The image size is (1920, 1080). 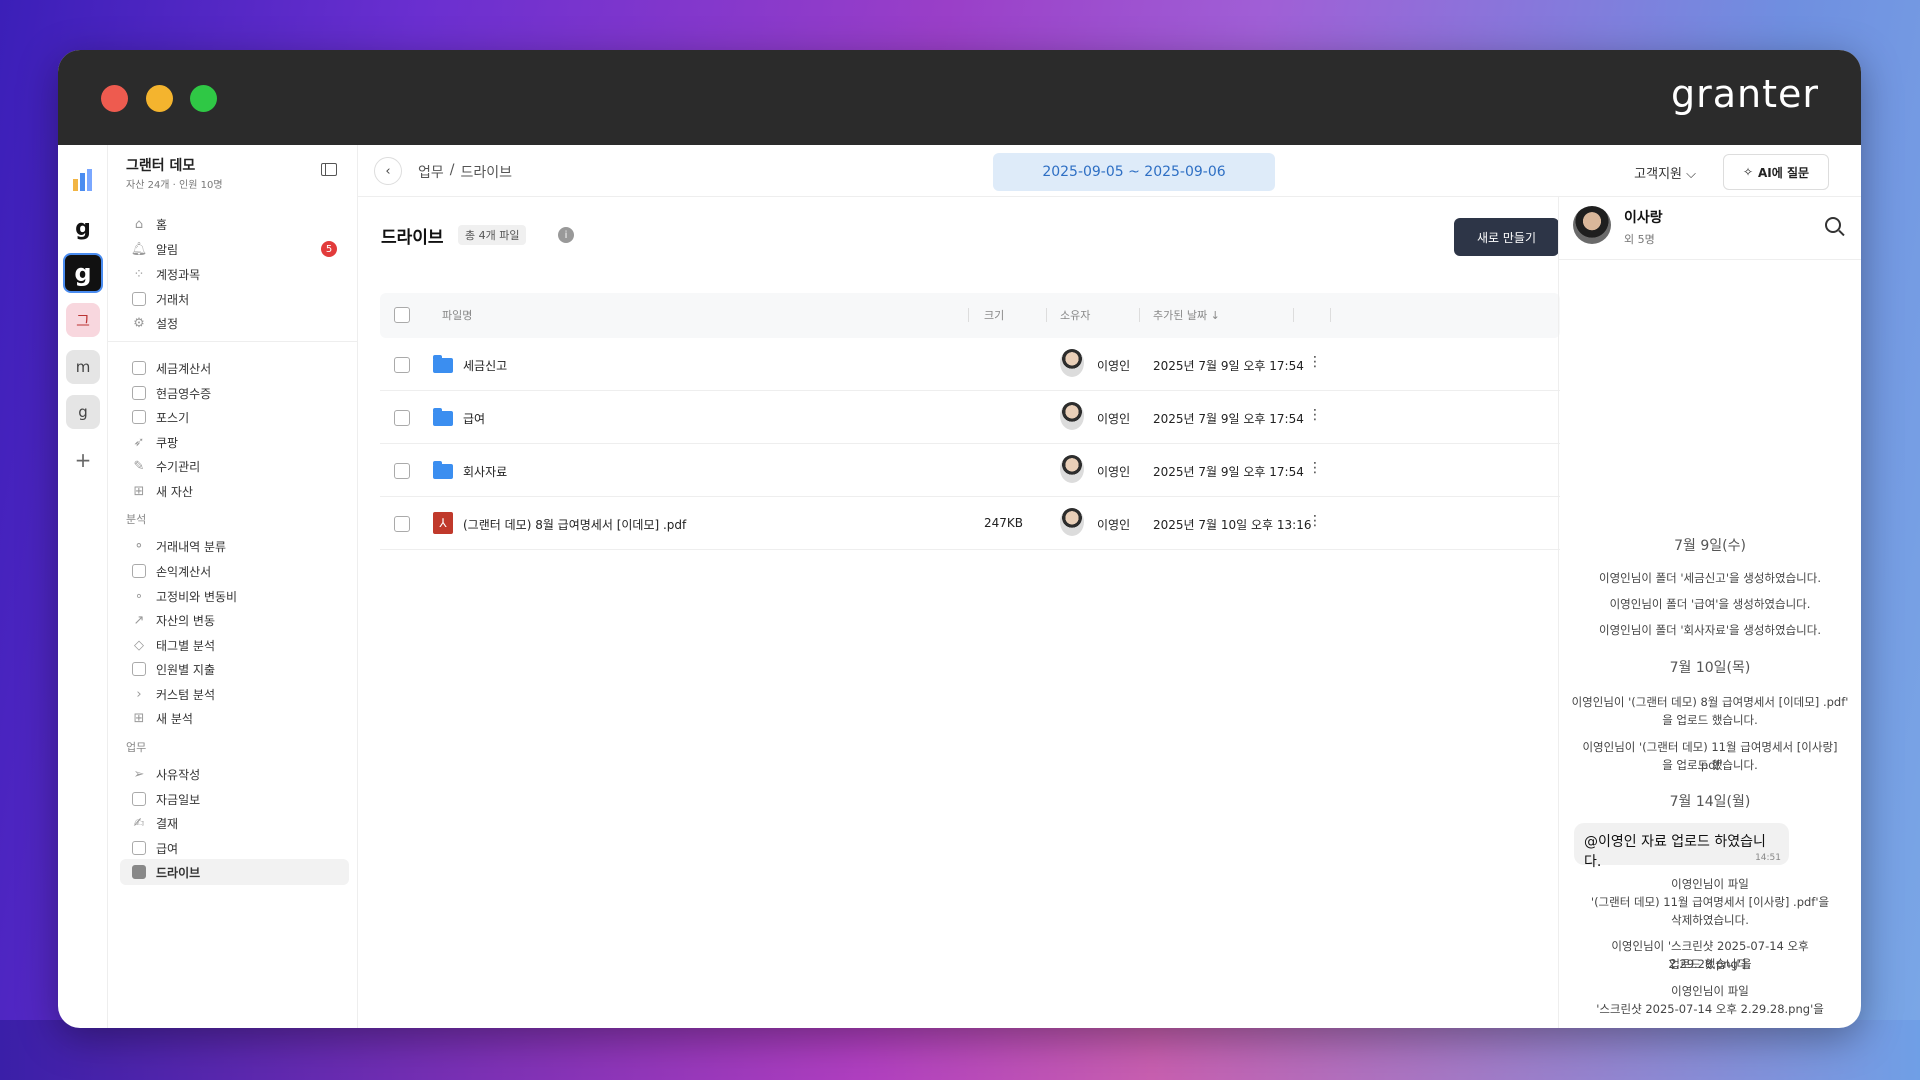 I want to click on file-name: 급여, so click(x=474, y=418).